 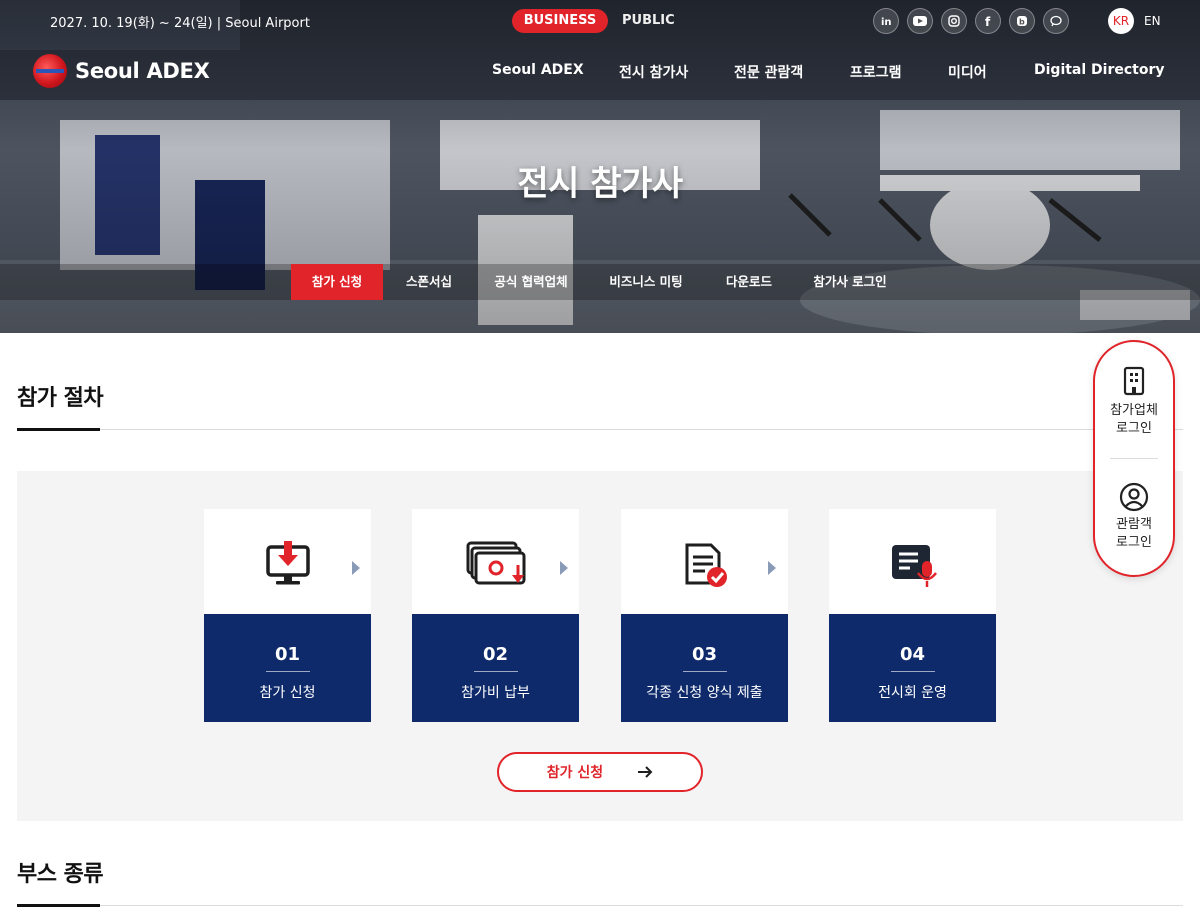 I want to click on booth-divider, so click(x=600, y=905).